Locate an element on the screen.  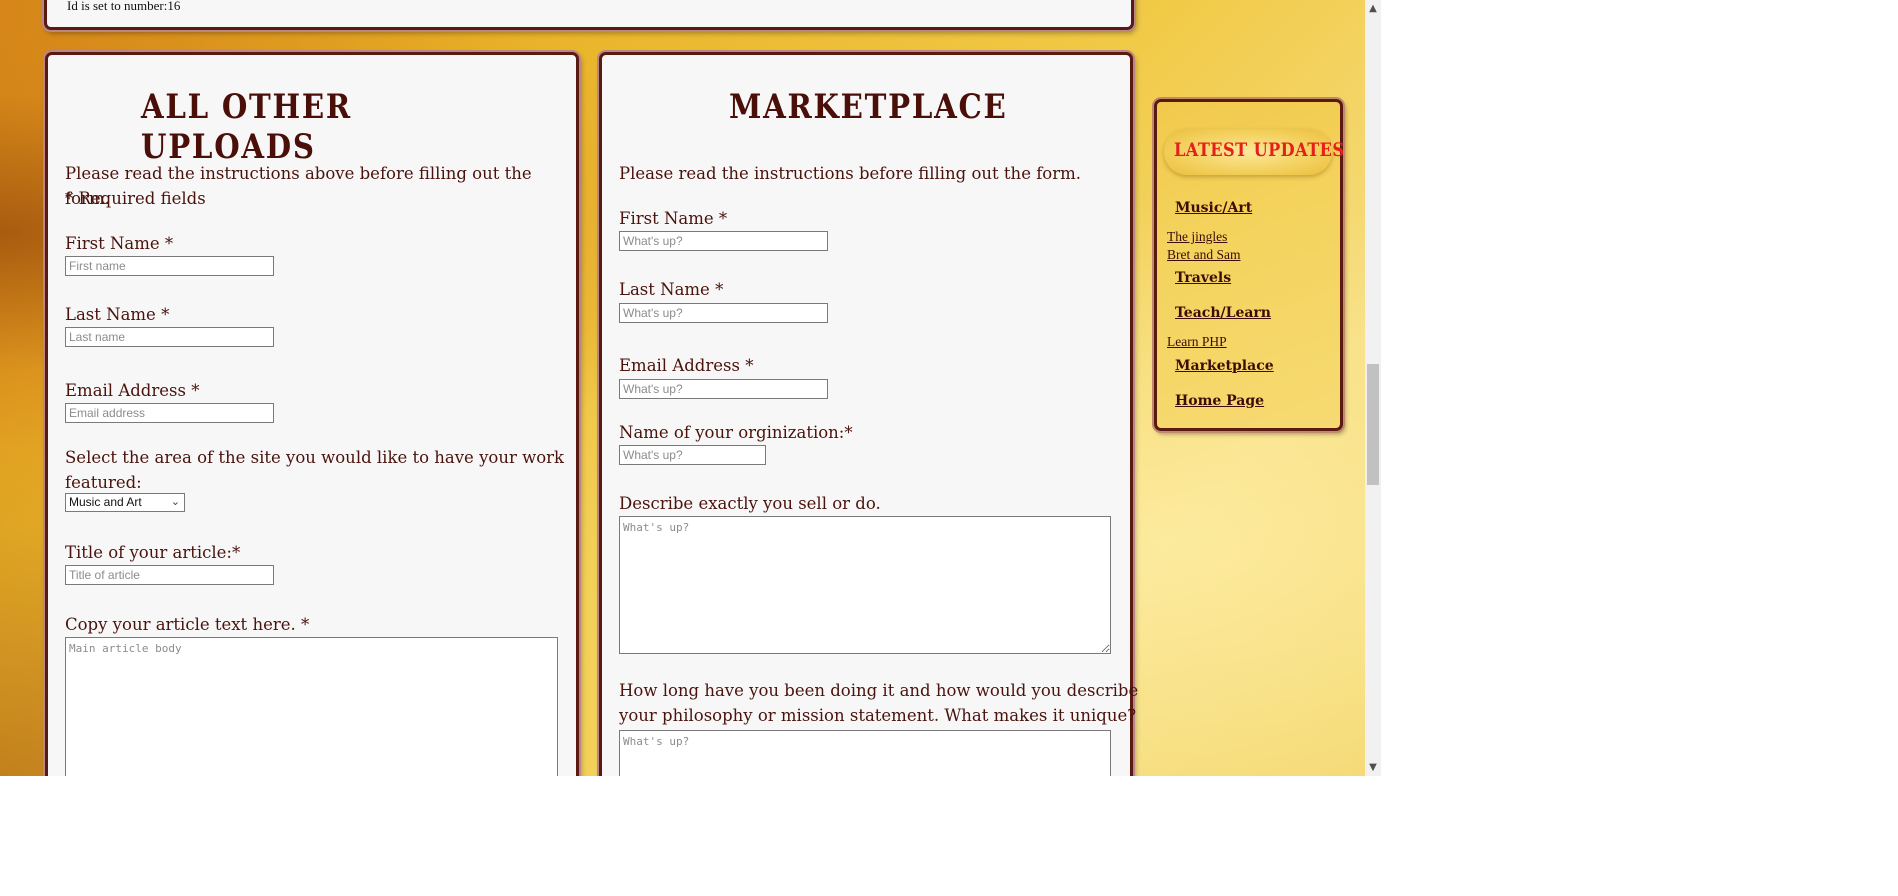
latest-updates-heading: LATEST UPDATES is located at coordinates (1259, 150).